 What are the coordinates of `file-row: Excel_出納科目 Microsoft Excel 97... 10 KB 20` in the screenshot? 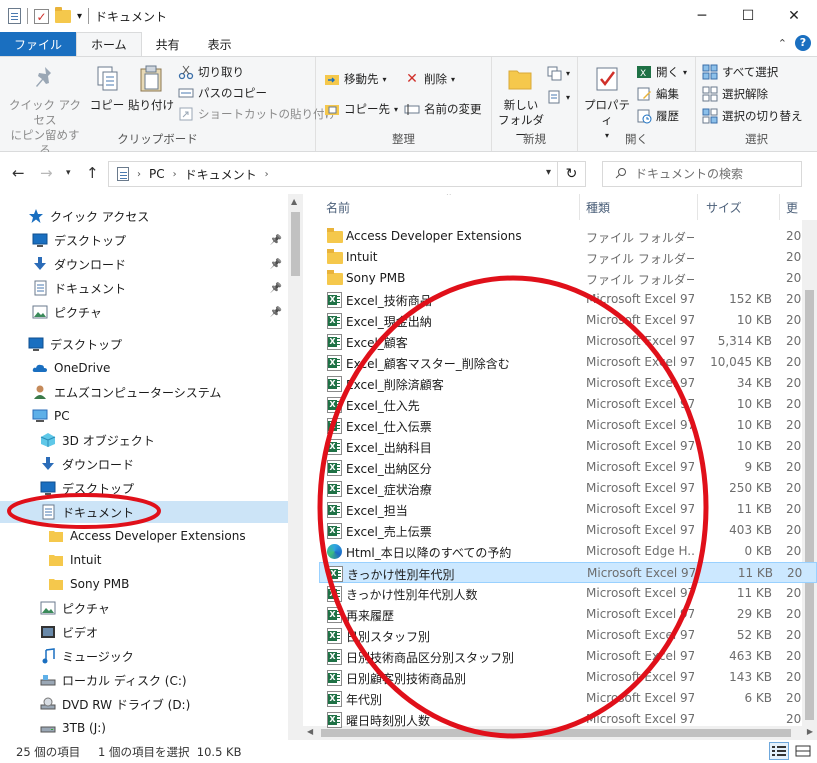 It's located at (568, 446).